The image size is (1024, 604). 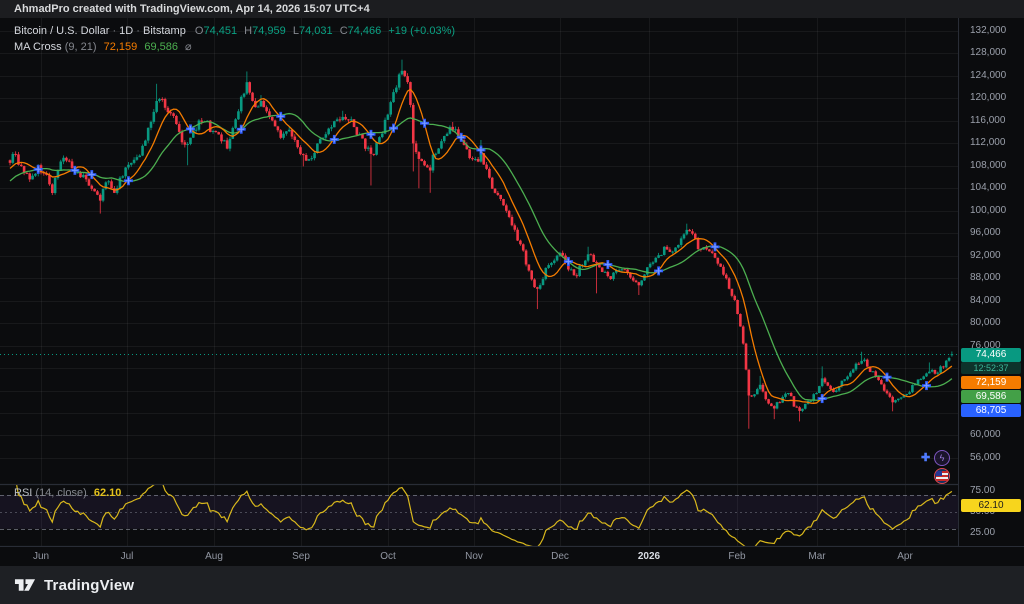 What do you see at coordinates (983, 532) in the screenshot?
I see `rsi-tick: 25.00` at bounding box center [983, 532].